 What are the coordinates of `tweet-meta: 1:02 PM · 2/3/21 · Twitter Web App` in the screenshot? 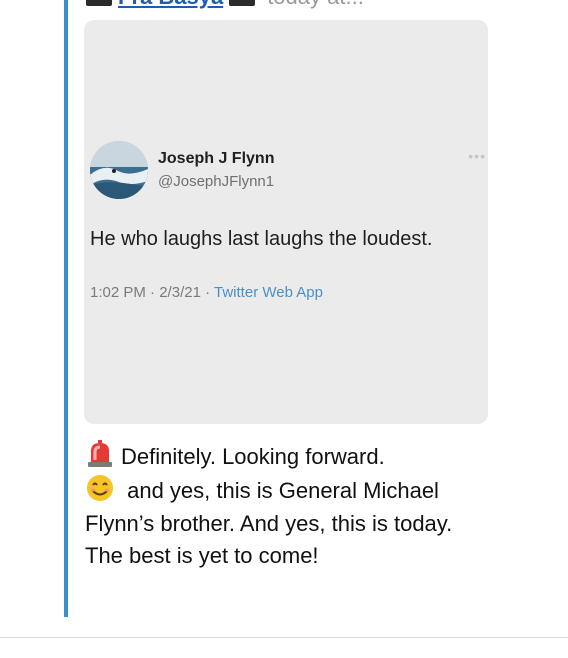 It's located at (206, 292).